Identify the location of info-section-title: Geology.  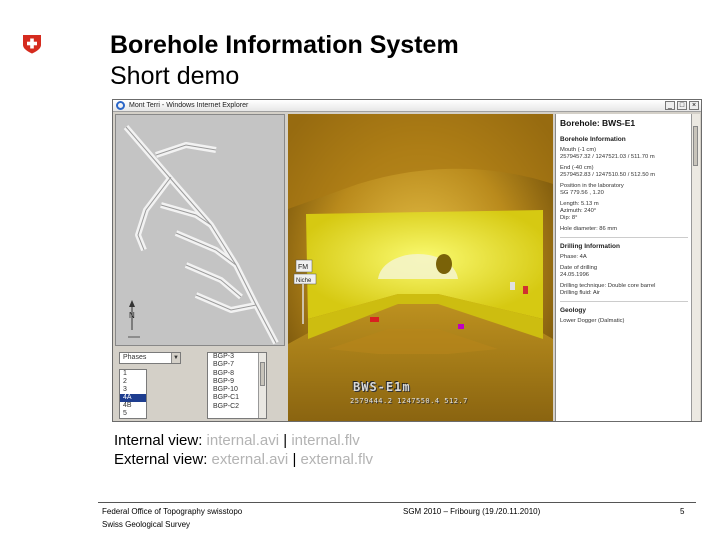
(573, 310).